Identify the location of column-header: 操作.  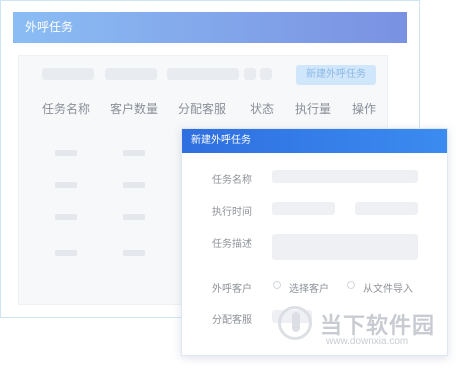
(364, 109).